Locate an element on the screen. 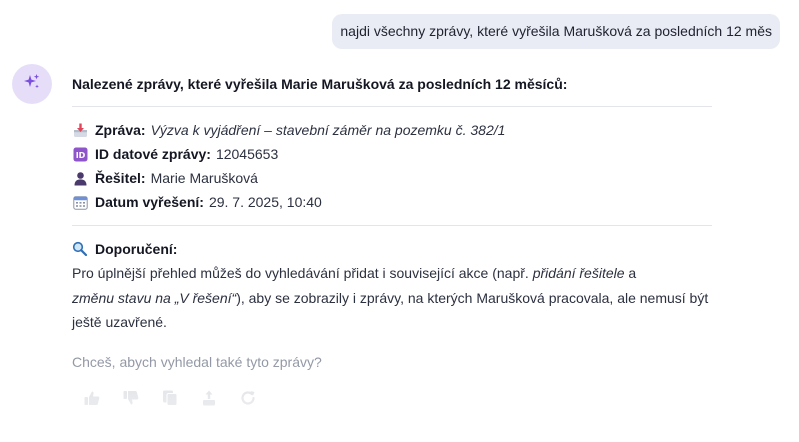  thumbs-down-icon is located at coordinates (131, 398).